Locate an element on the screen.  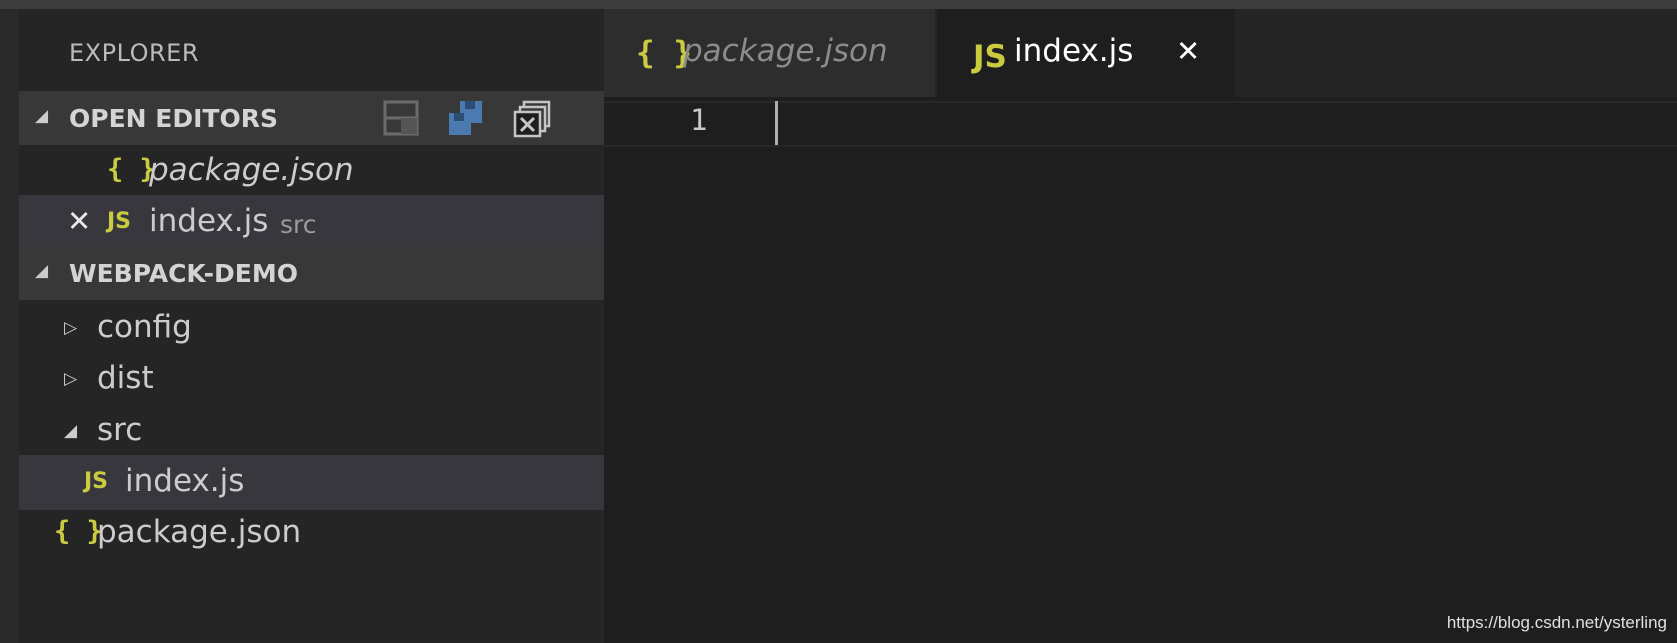
tree-folder-dist: ▷ dist is located at coordinates (311, 379).